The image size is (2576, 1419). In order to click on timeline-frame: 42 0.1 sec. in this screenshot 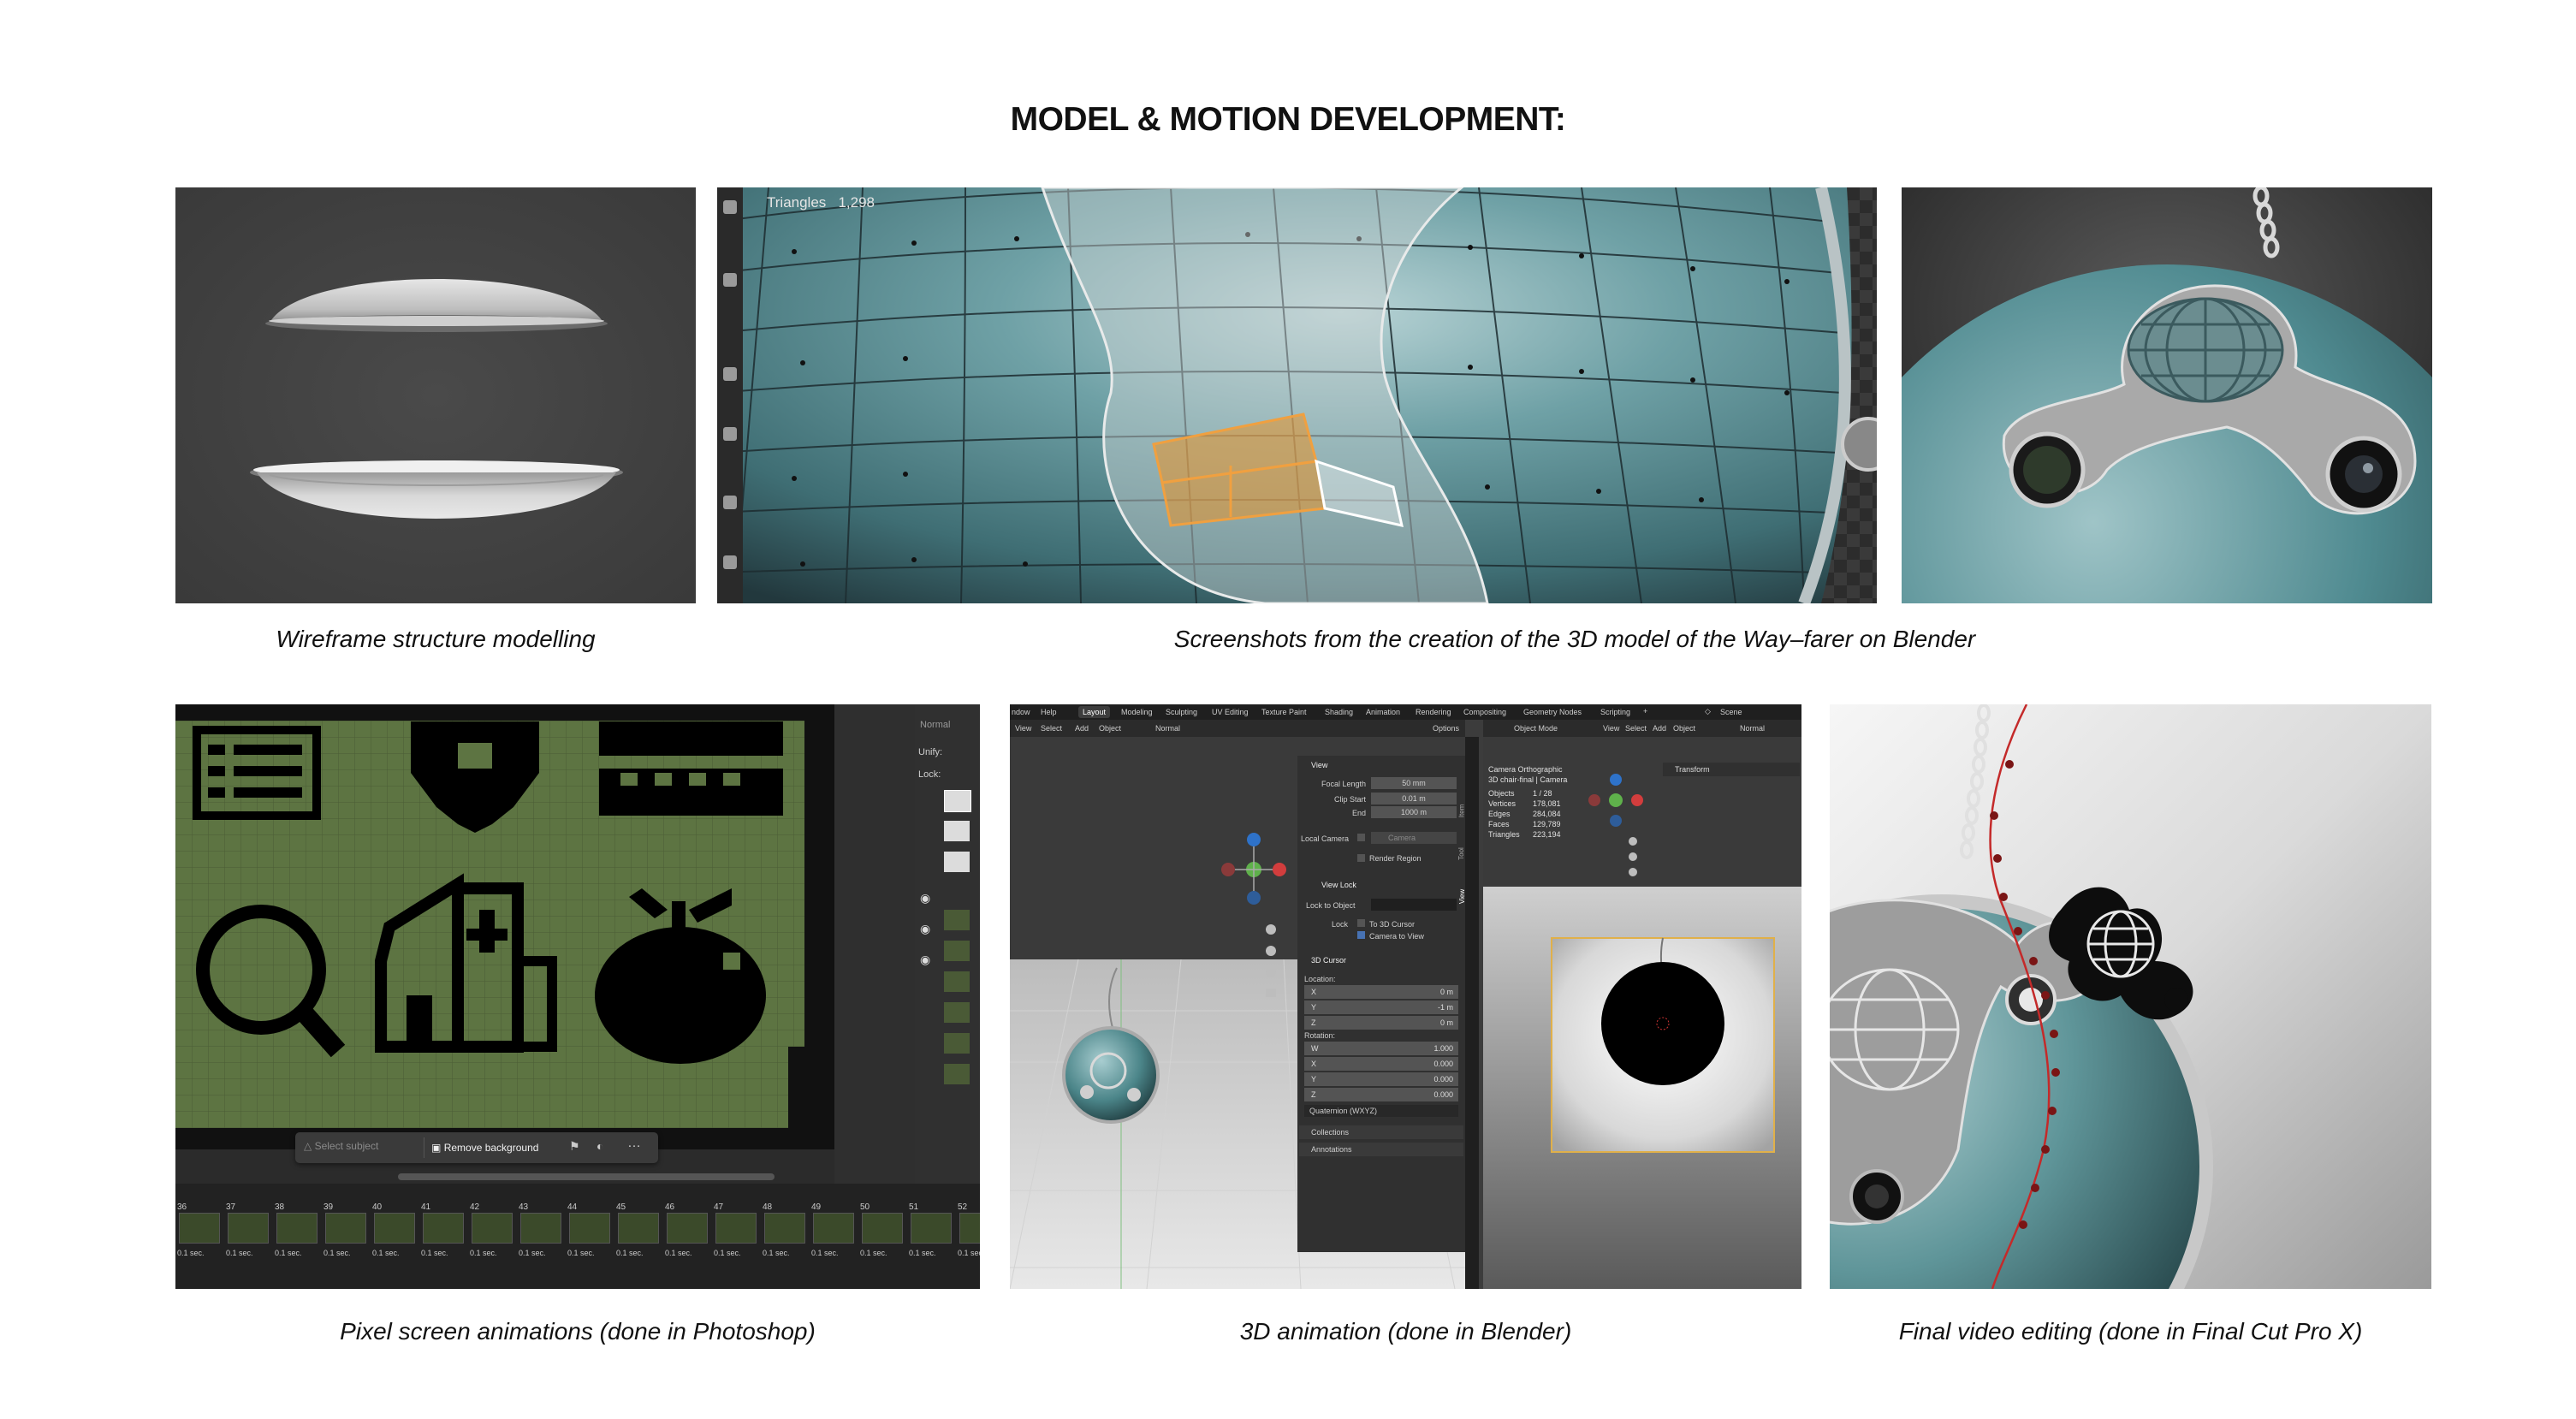, I will do `click(491, 1237)`.